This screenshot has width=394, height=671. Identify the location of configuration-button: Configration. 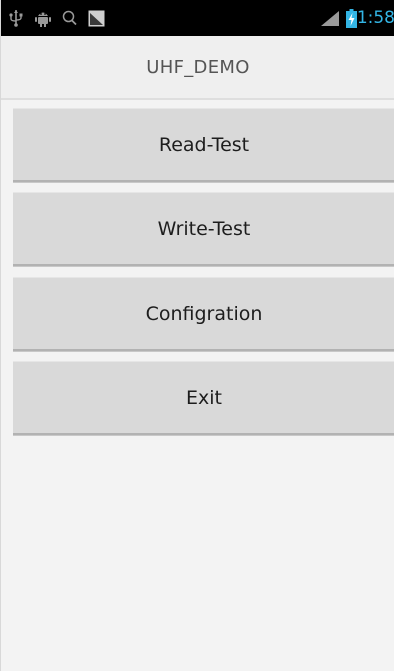
(203, 314).